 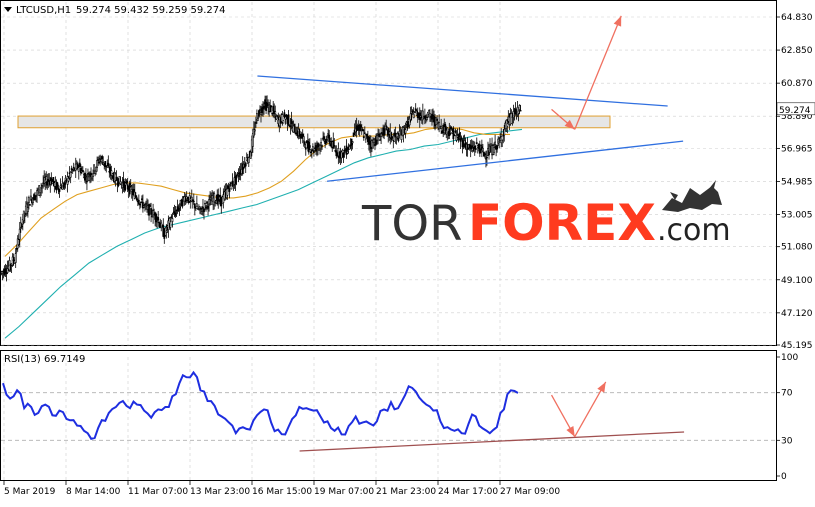 What do you see at coordinates (314, 122) in the screenshot?
I see `resistance-zone` at bounding box center [314, 122].